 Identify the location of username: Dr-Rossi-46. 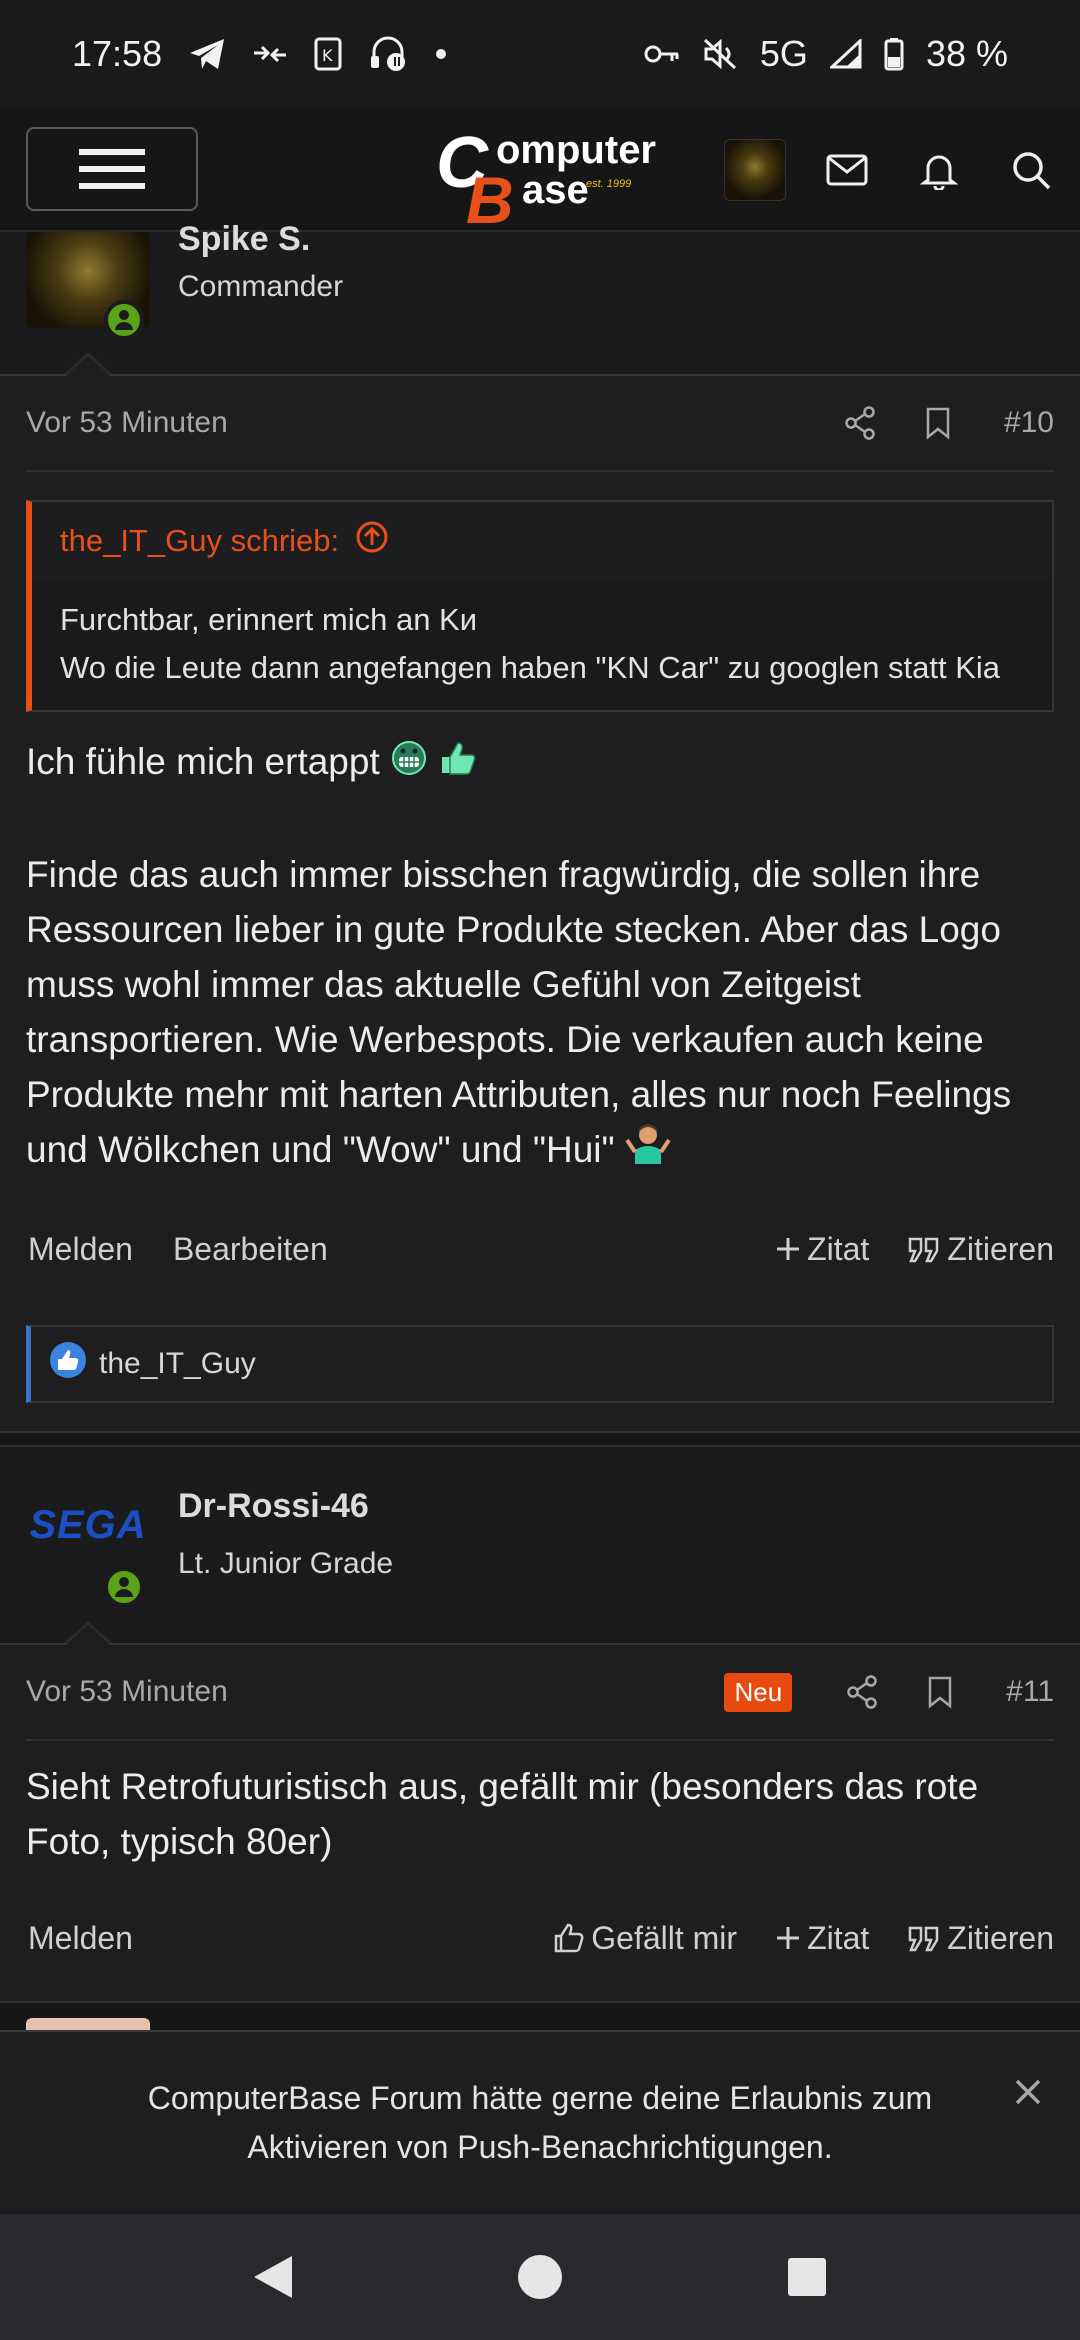
(273, 1506).